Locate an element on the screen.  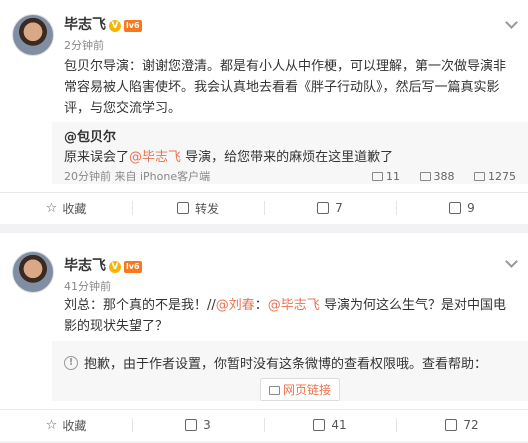
link-icon is located at coordinates (274, 390).